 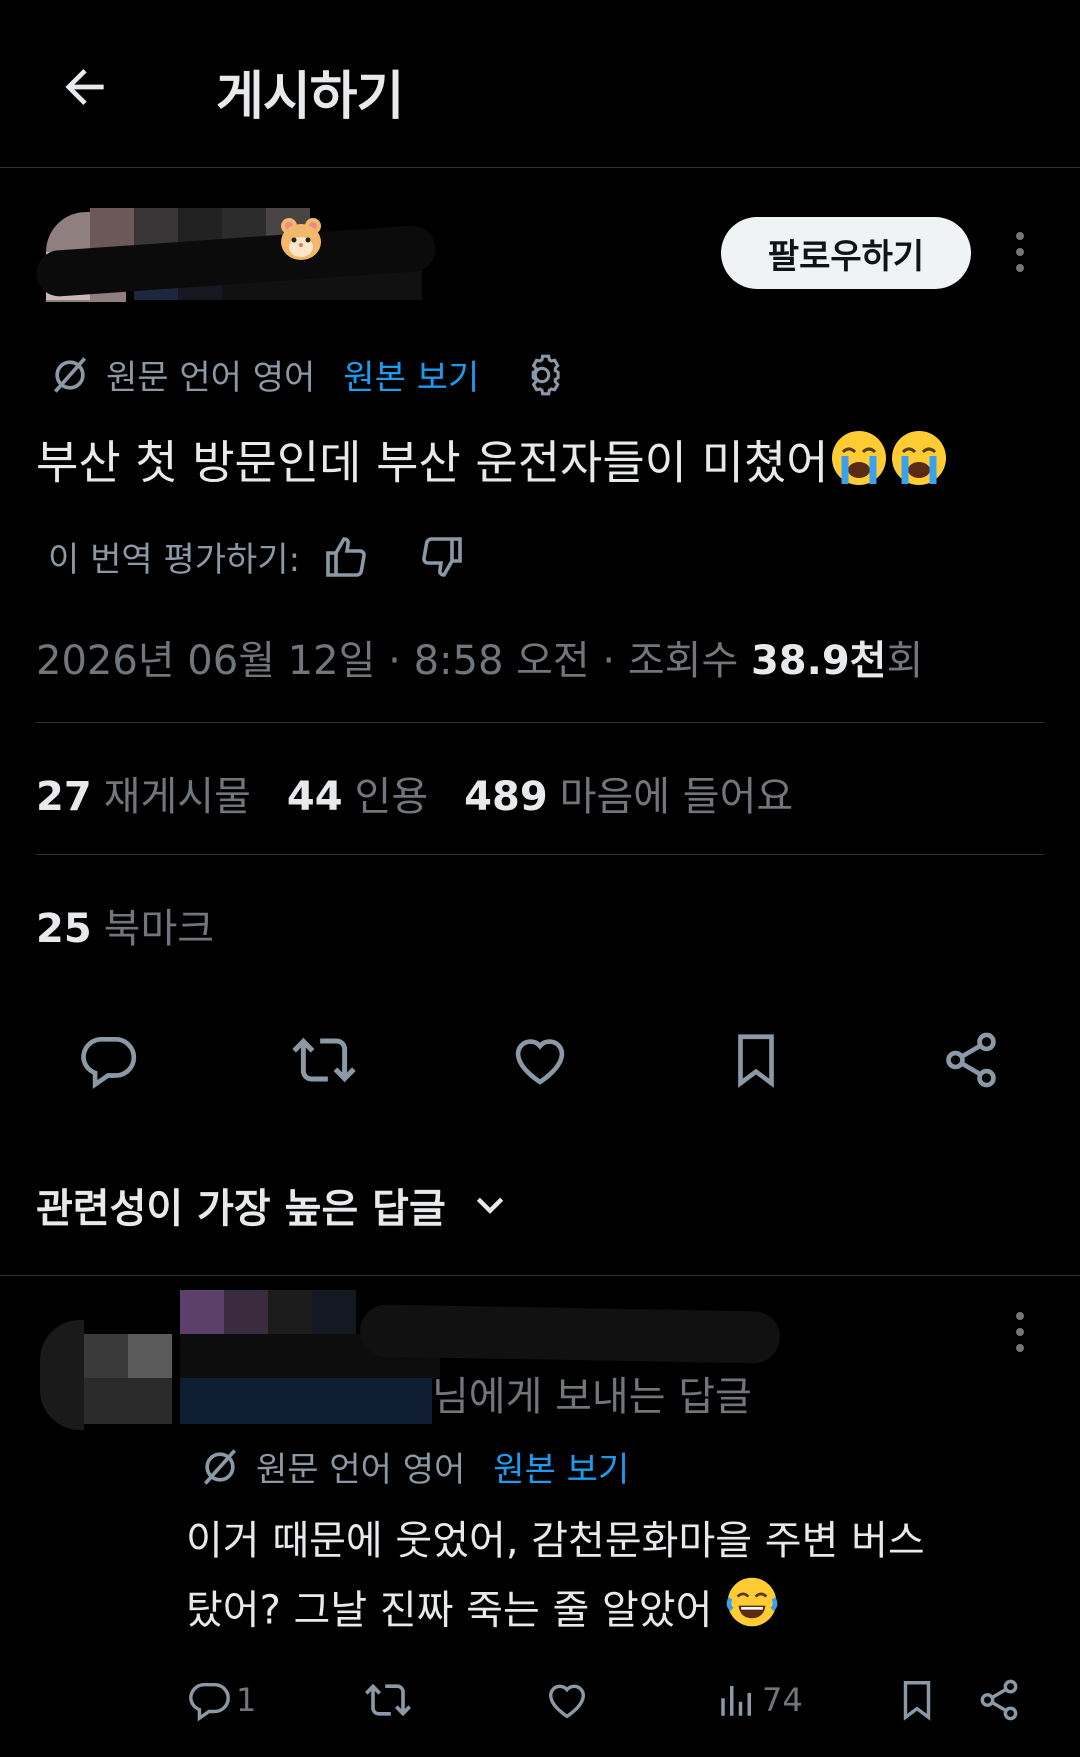 I want to click on hamster-face-emoji, so click(x=301, y=239).